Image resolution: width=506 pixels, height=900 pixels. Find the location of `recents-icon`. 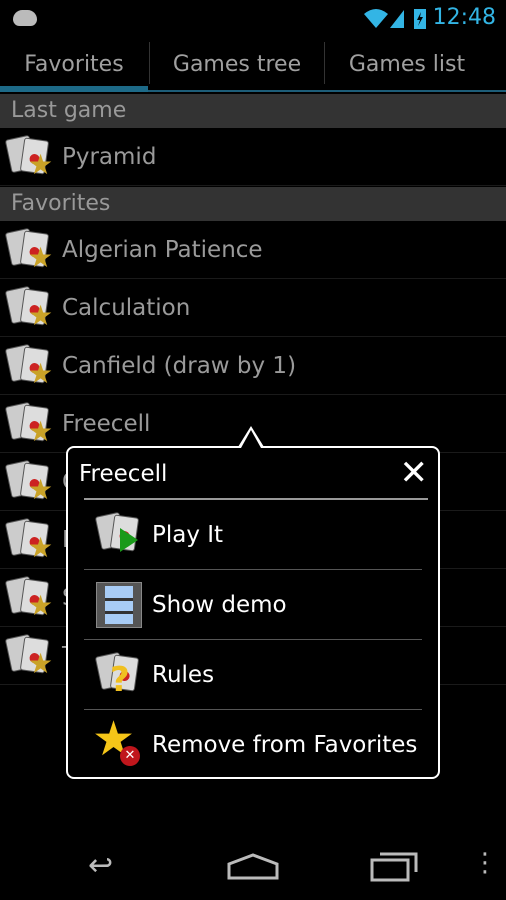

recents-icon is located at coordinates (395, 866).